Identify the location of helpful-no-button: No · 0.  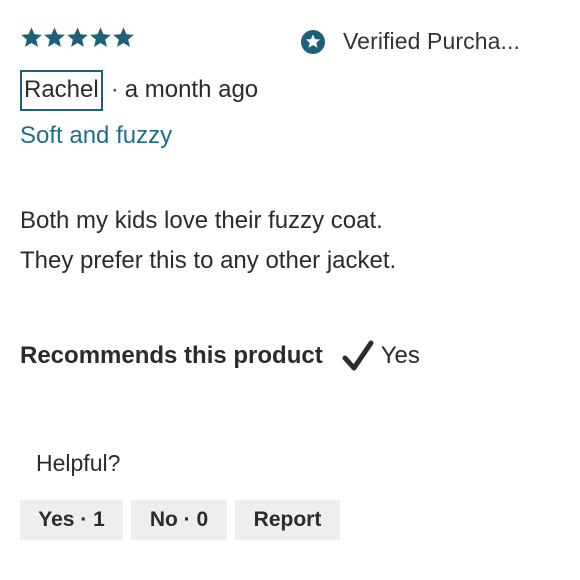
(179, 520).